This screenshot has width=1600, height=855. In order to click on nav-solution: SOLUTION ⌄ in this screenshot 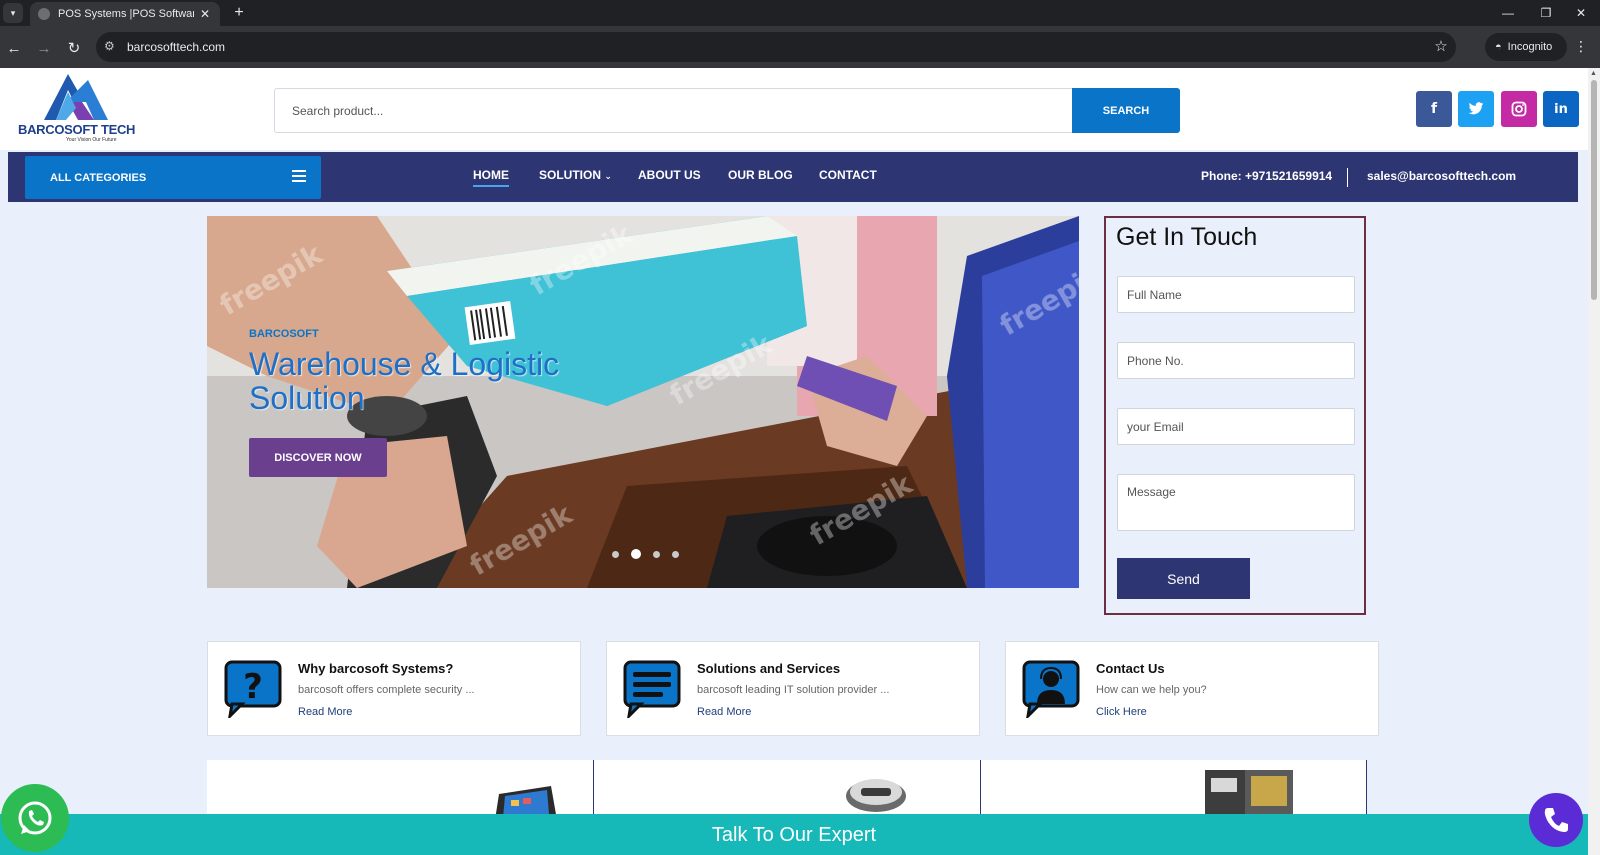, I will do `click(575, 175)`.